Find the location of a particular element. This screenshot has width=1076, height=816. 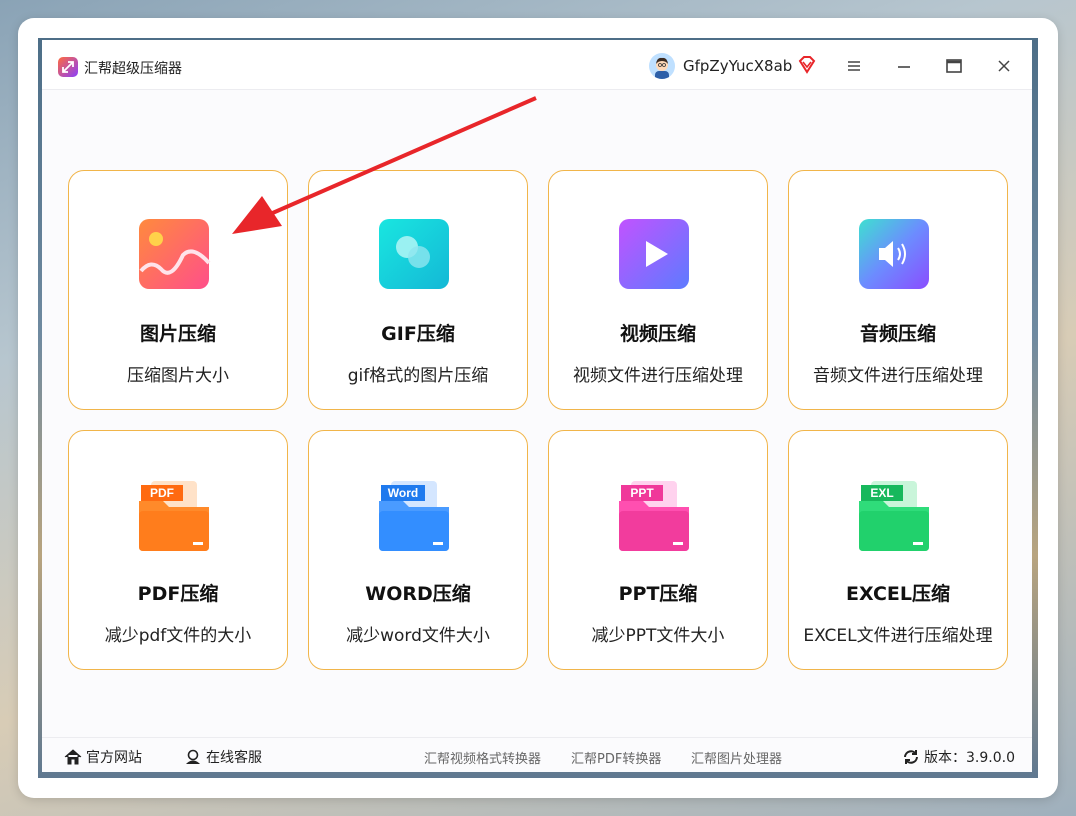

version-info: 版本：3.9.0.0 is located at coordinates (958, 757).